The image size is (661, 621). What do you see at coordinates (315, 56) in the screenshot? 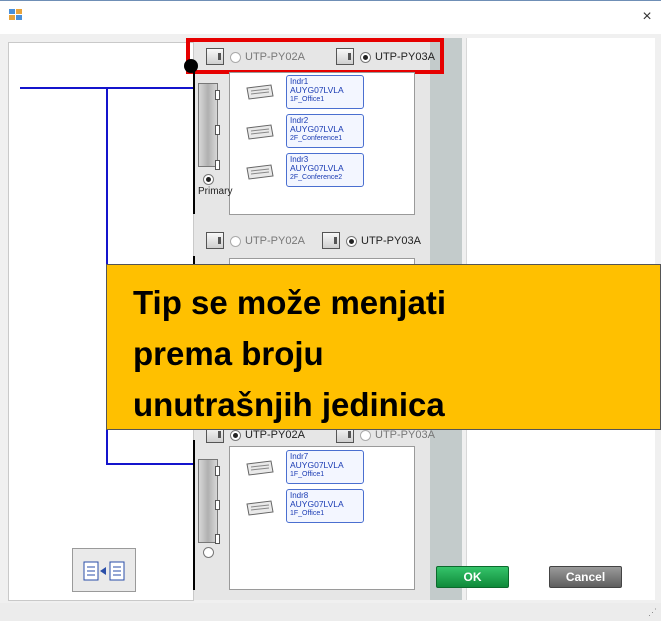
I see `selector-highlight-frame` at bounding box center [315, 56].